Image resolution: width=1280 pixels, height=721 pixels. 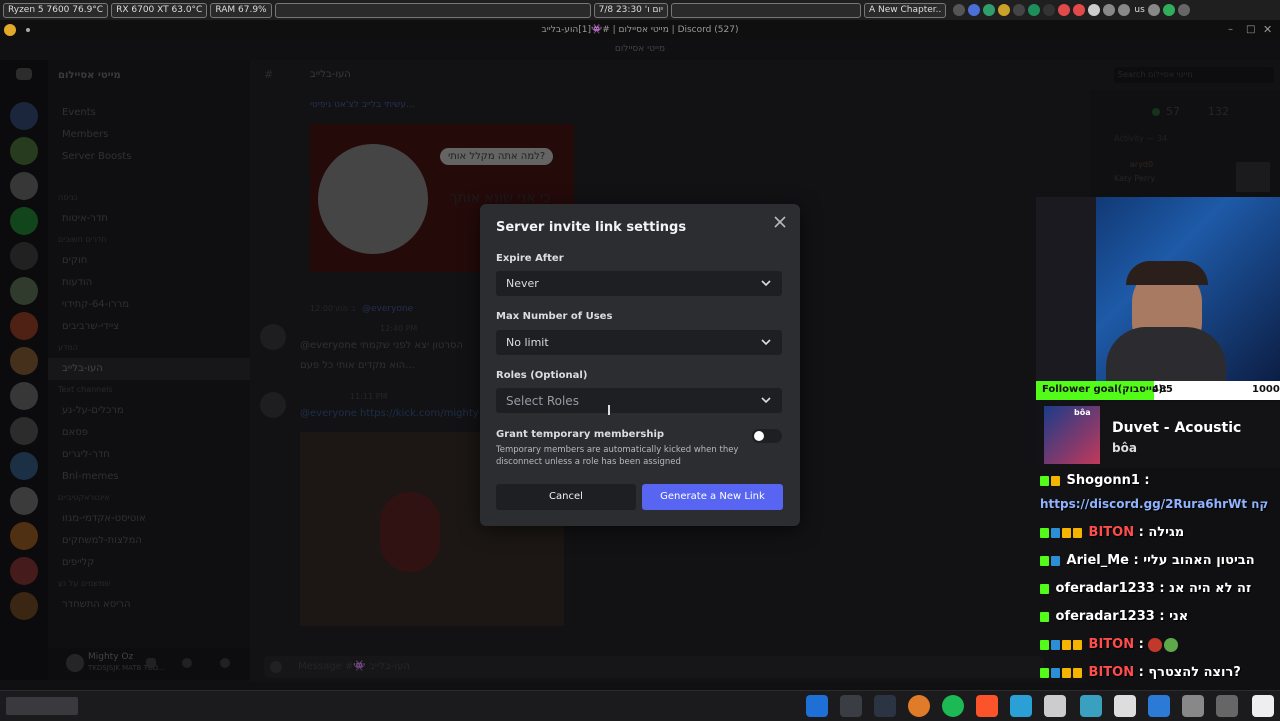 I want to click on volume-icon, so click(x=1109, y=10).